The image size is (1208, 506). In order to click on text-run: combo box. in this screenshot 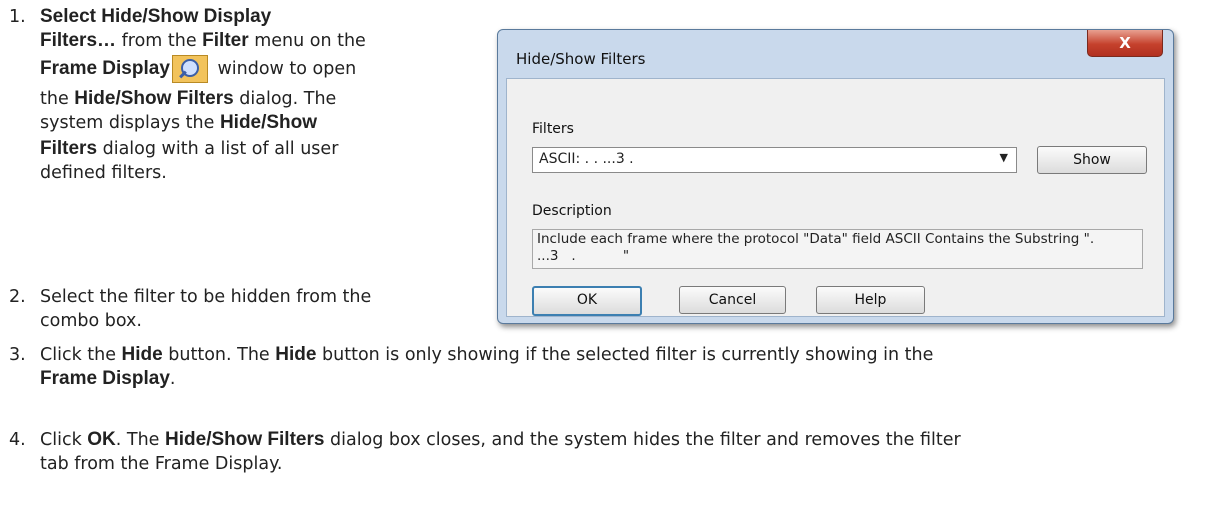, I will do `click(91, 321)`.